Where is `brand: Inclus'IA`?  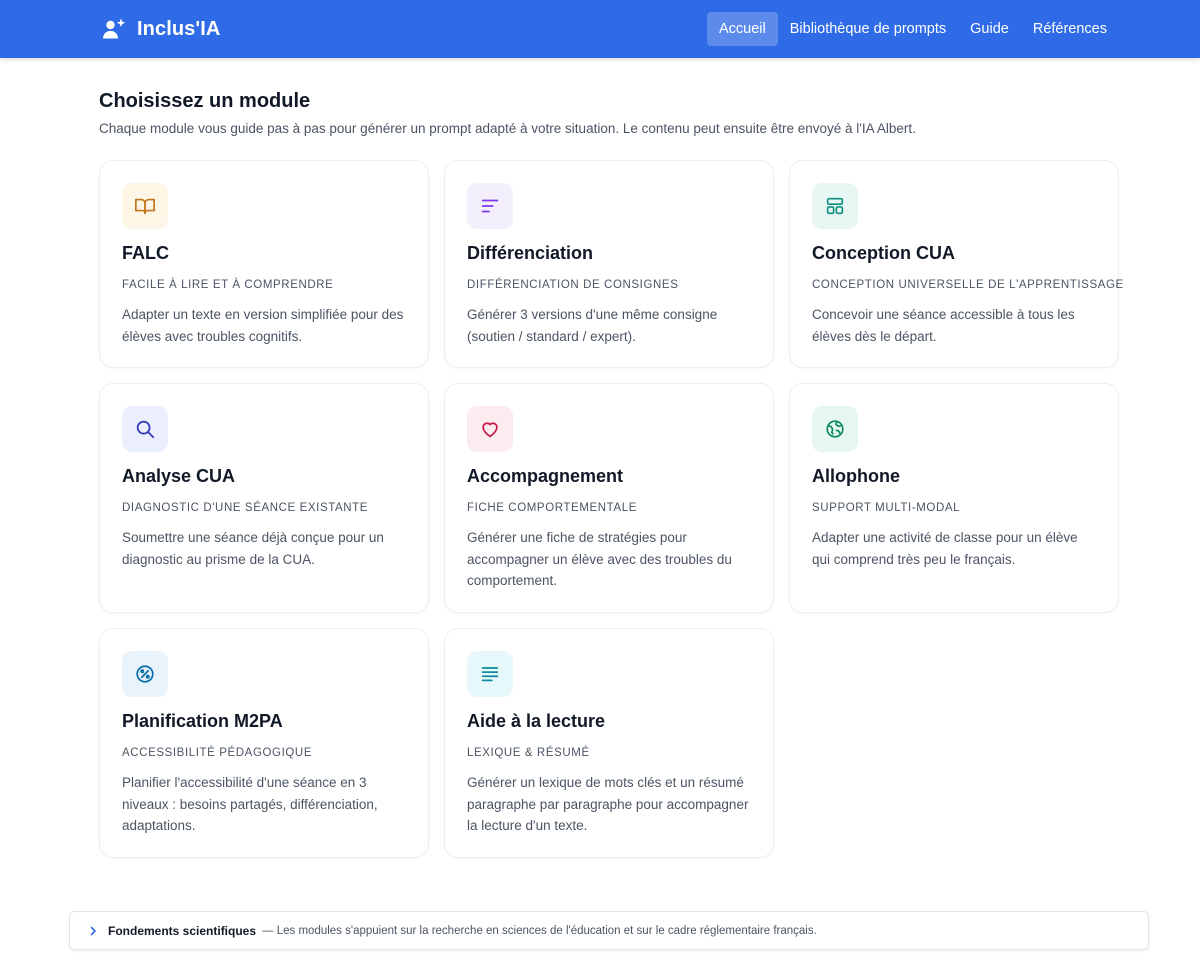 brand: Inclus'IA is located at coordinates (160, 29).